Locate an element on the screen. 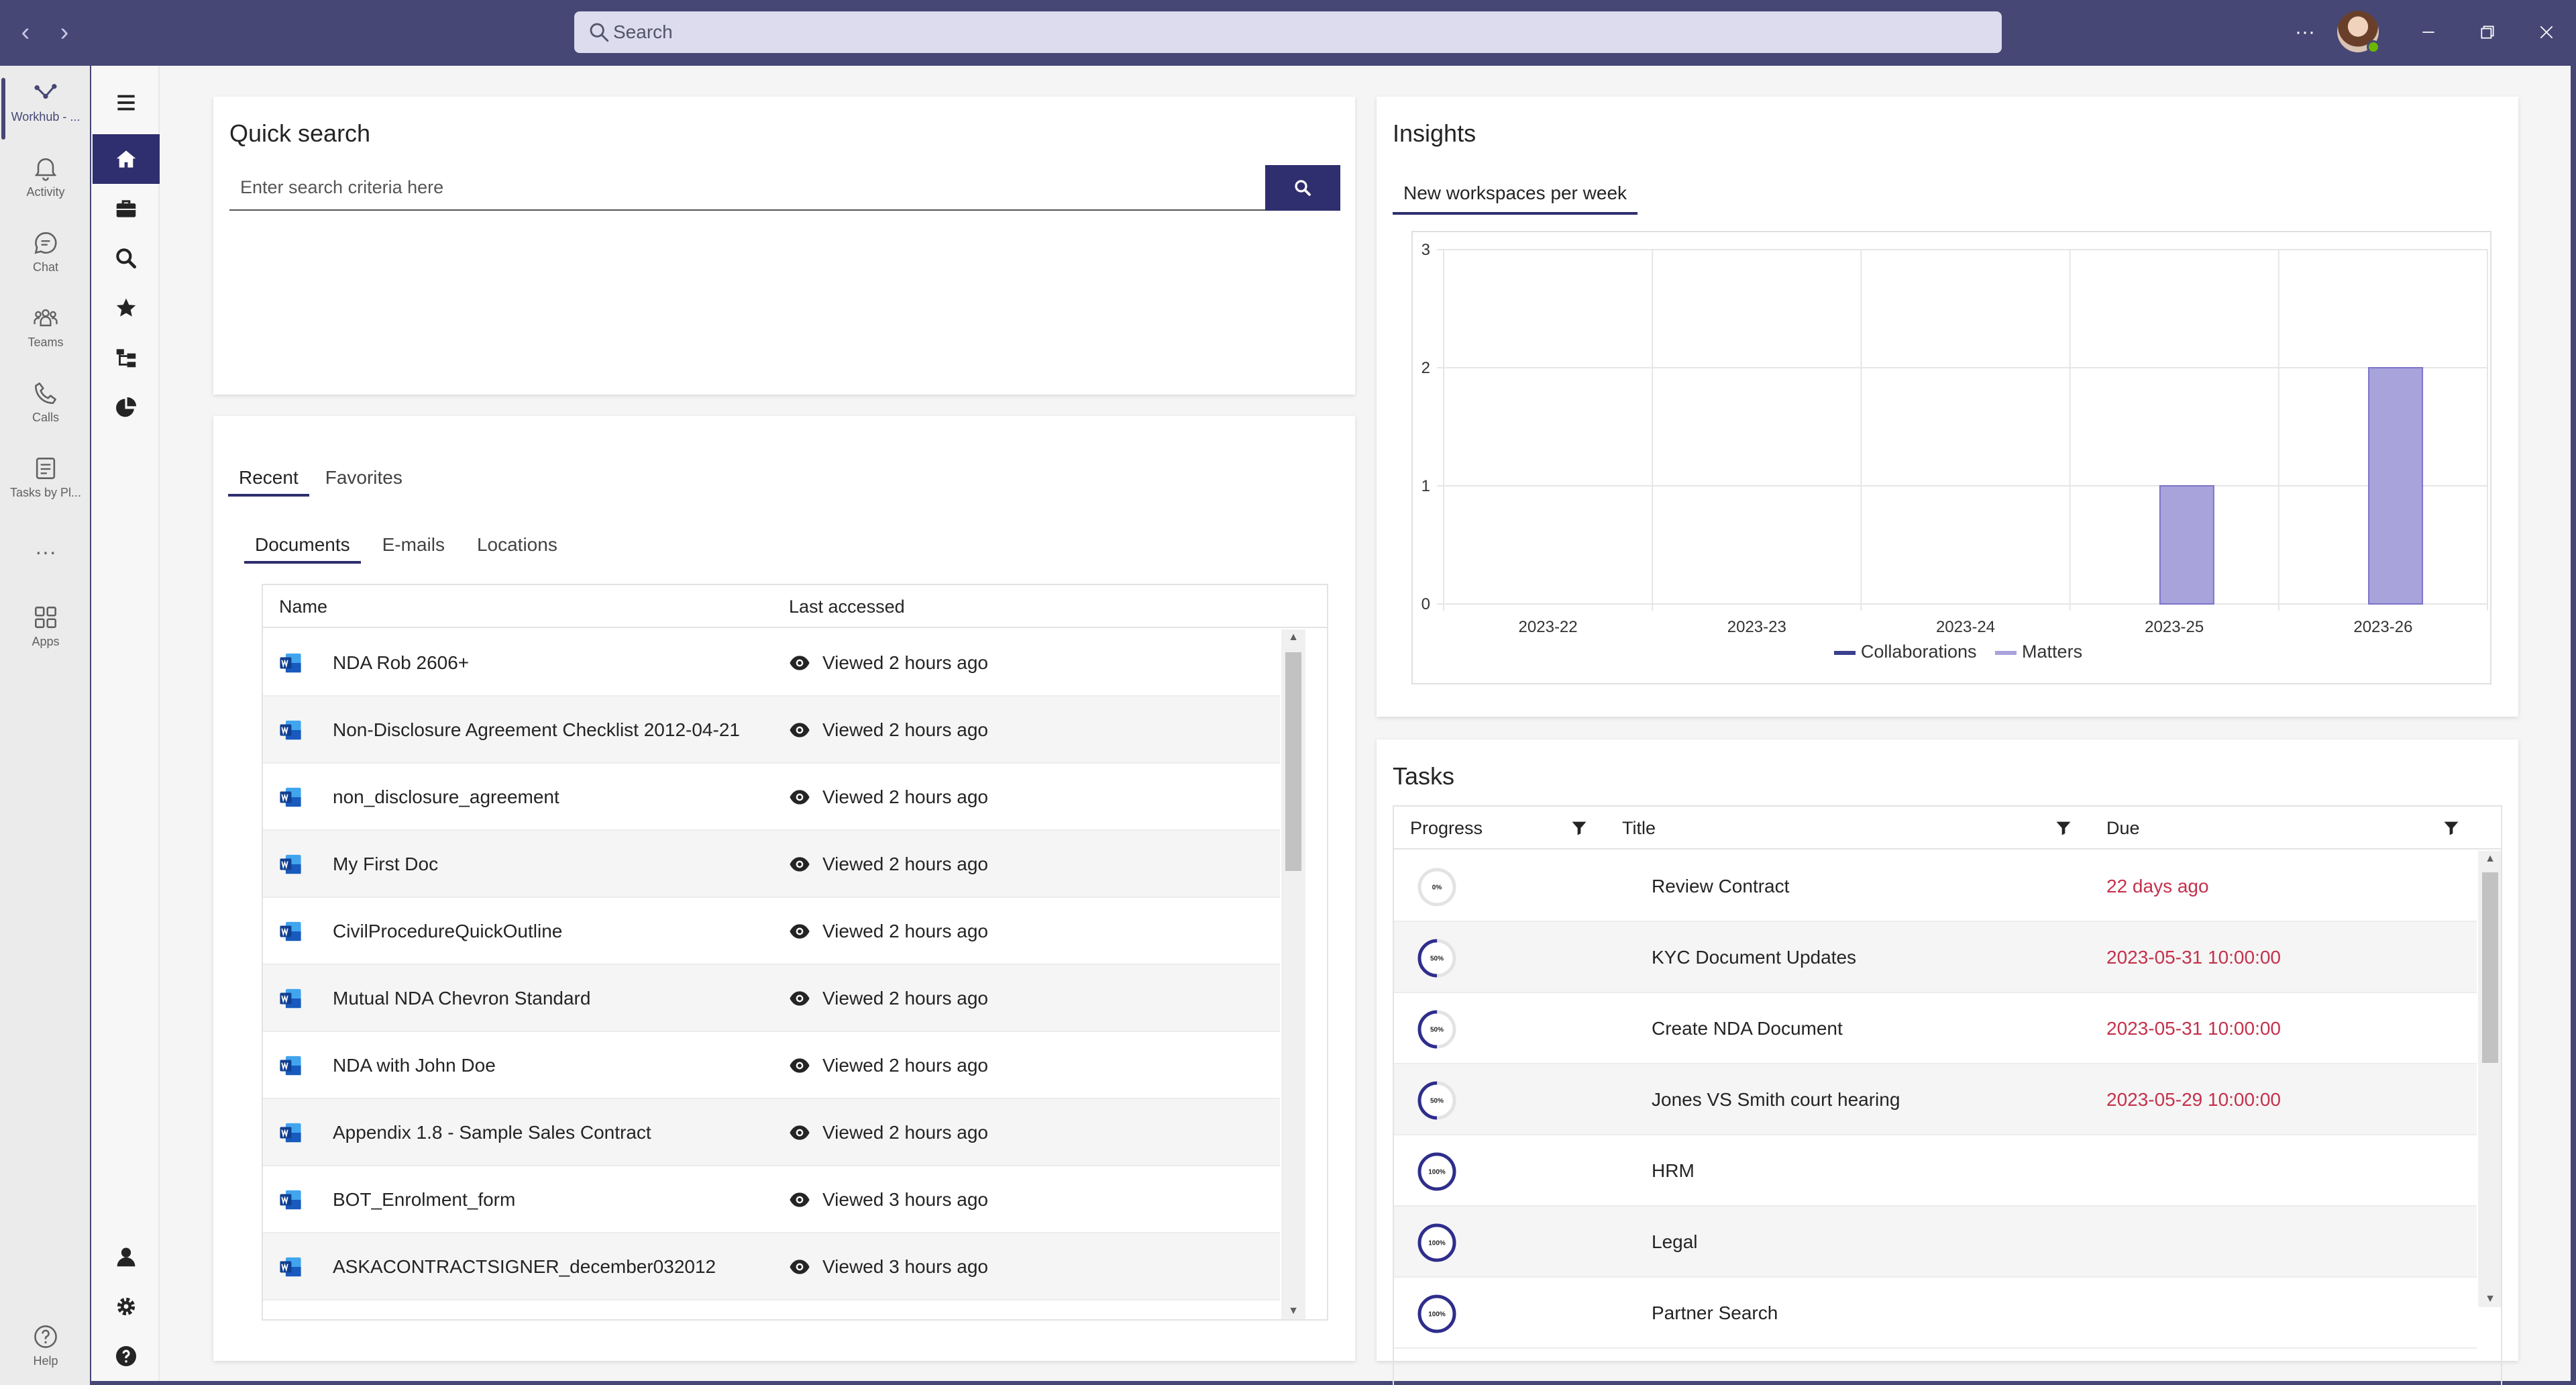 Image resolution: width=2576 pixels, height=1385 pixels. document-name: Appendix 1.8 - Sample Sales Contract is located at coordinates (492, 1132).